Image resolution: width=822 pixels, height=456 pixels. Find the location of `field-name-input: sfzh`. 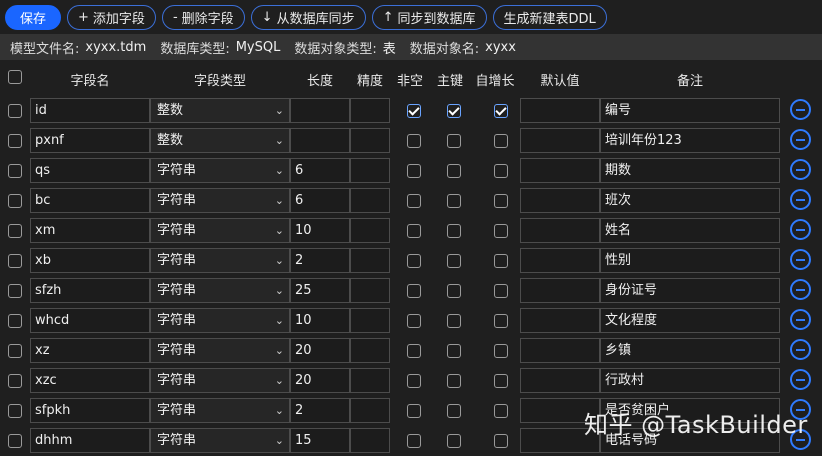

field-name-input: sfzh is located at coordinates (90, 290).